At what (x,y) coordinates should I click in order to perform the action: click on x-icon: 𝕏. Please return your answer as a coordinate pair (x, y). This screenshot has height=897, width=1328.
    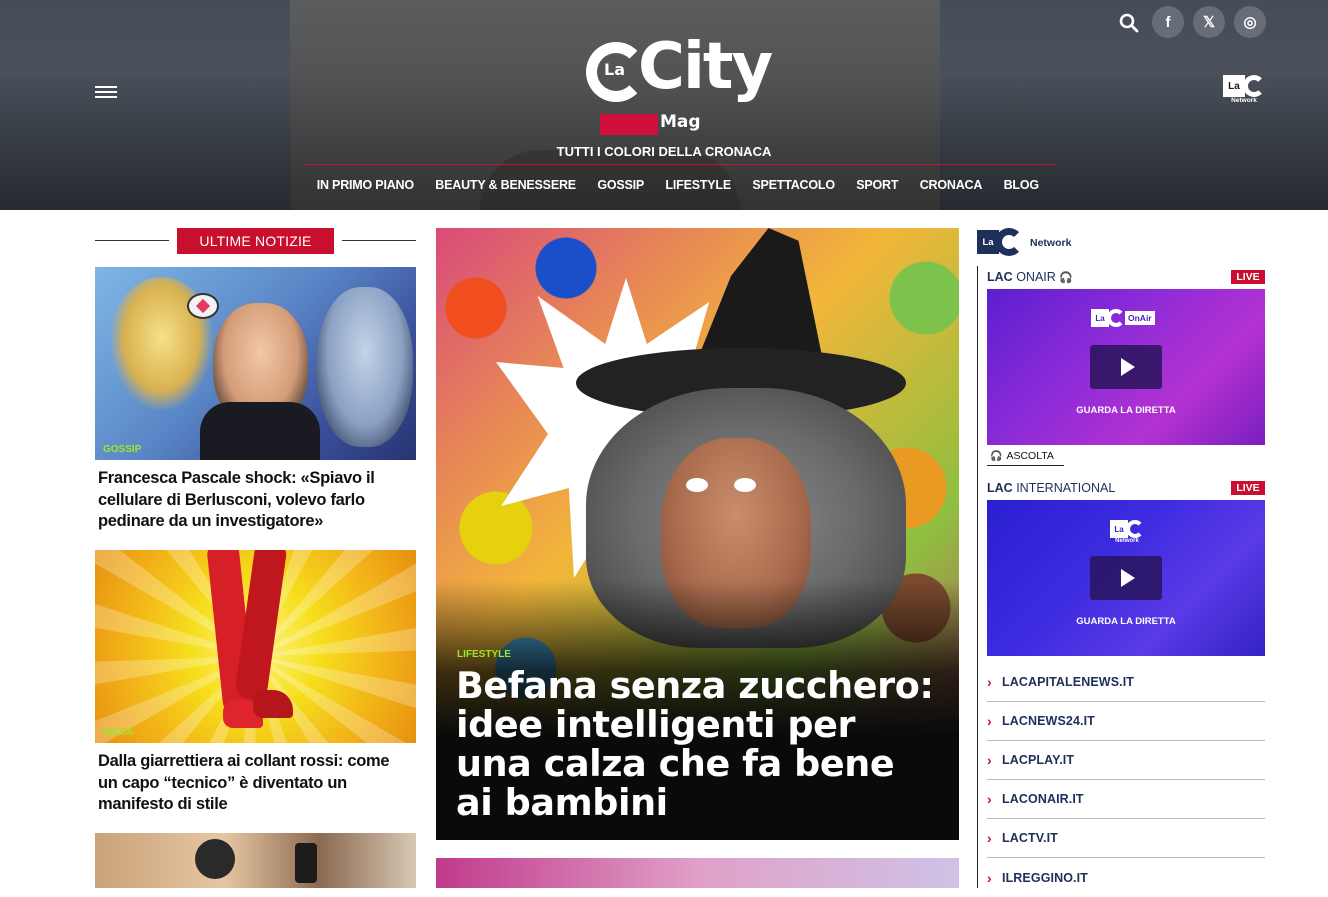
    Looking at the image, I should click on (1209, 22).